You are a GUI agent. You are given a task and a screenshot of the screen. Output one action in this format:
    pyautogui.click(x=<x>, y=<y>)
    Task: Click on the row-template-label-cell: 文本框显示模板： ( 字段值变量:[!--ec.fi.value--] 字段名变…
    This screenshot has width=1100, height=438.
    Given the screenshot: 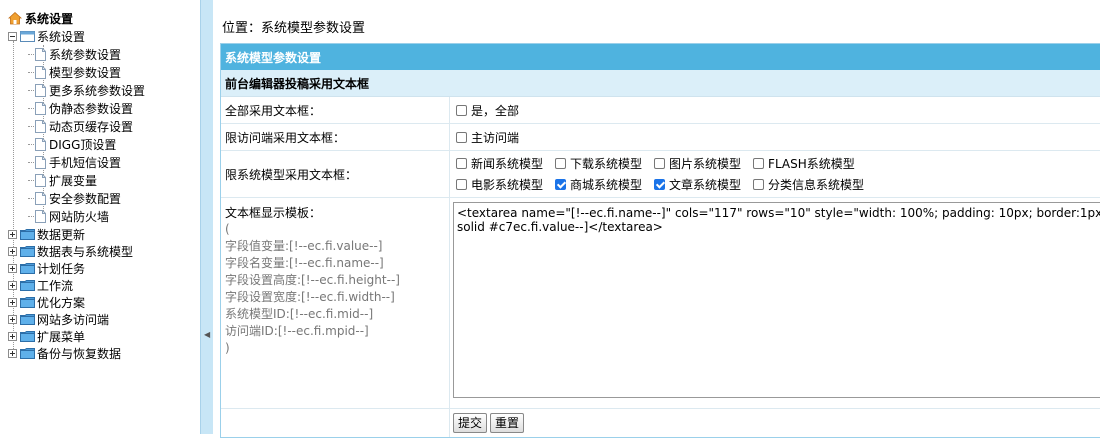 What is the action you would take?
    pyautogui.click(x=335, y=303)
    